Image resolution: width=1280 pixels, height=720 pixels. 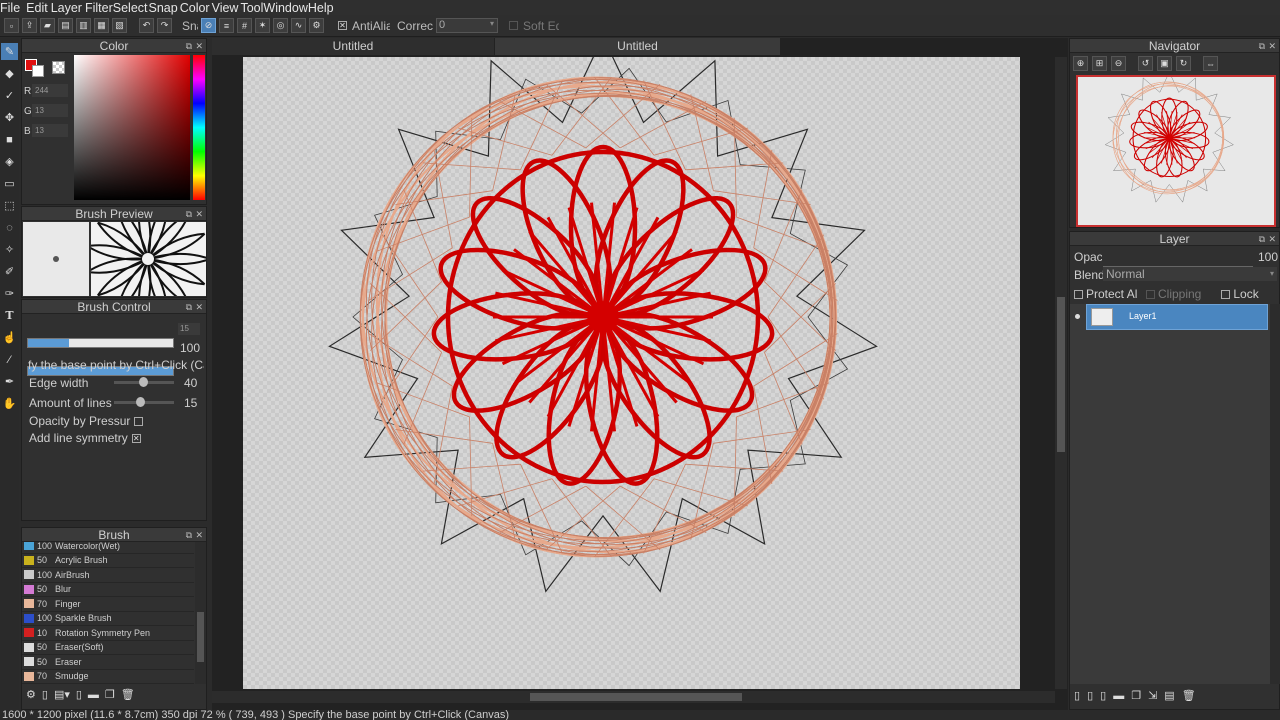 I want to click on flip-horizontal-icon: ⇔, so click(x=1210, y=63).